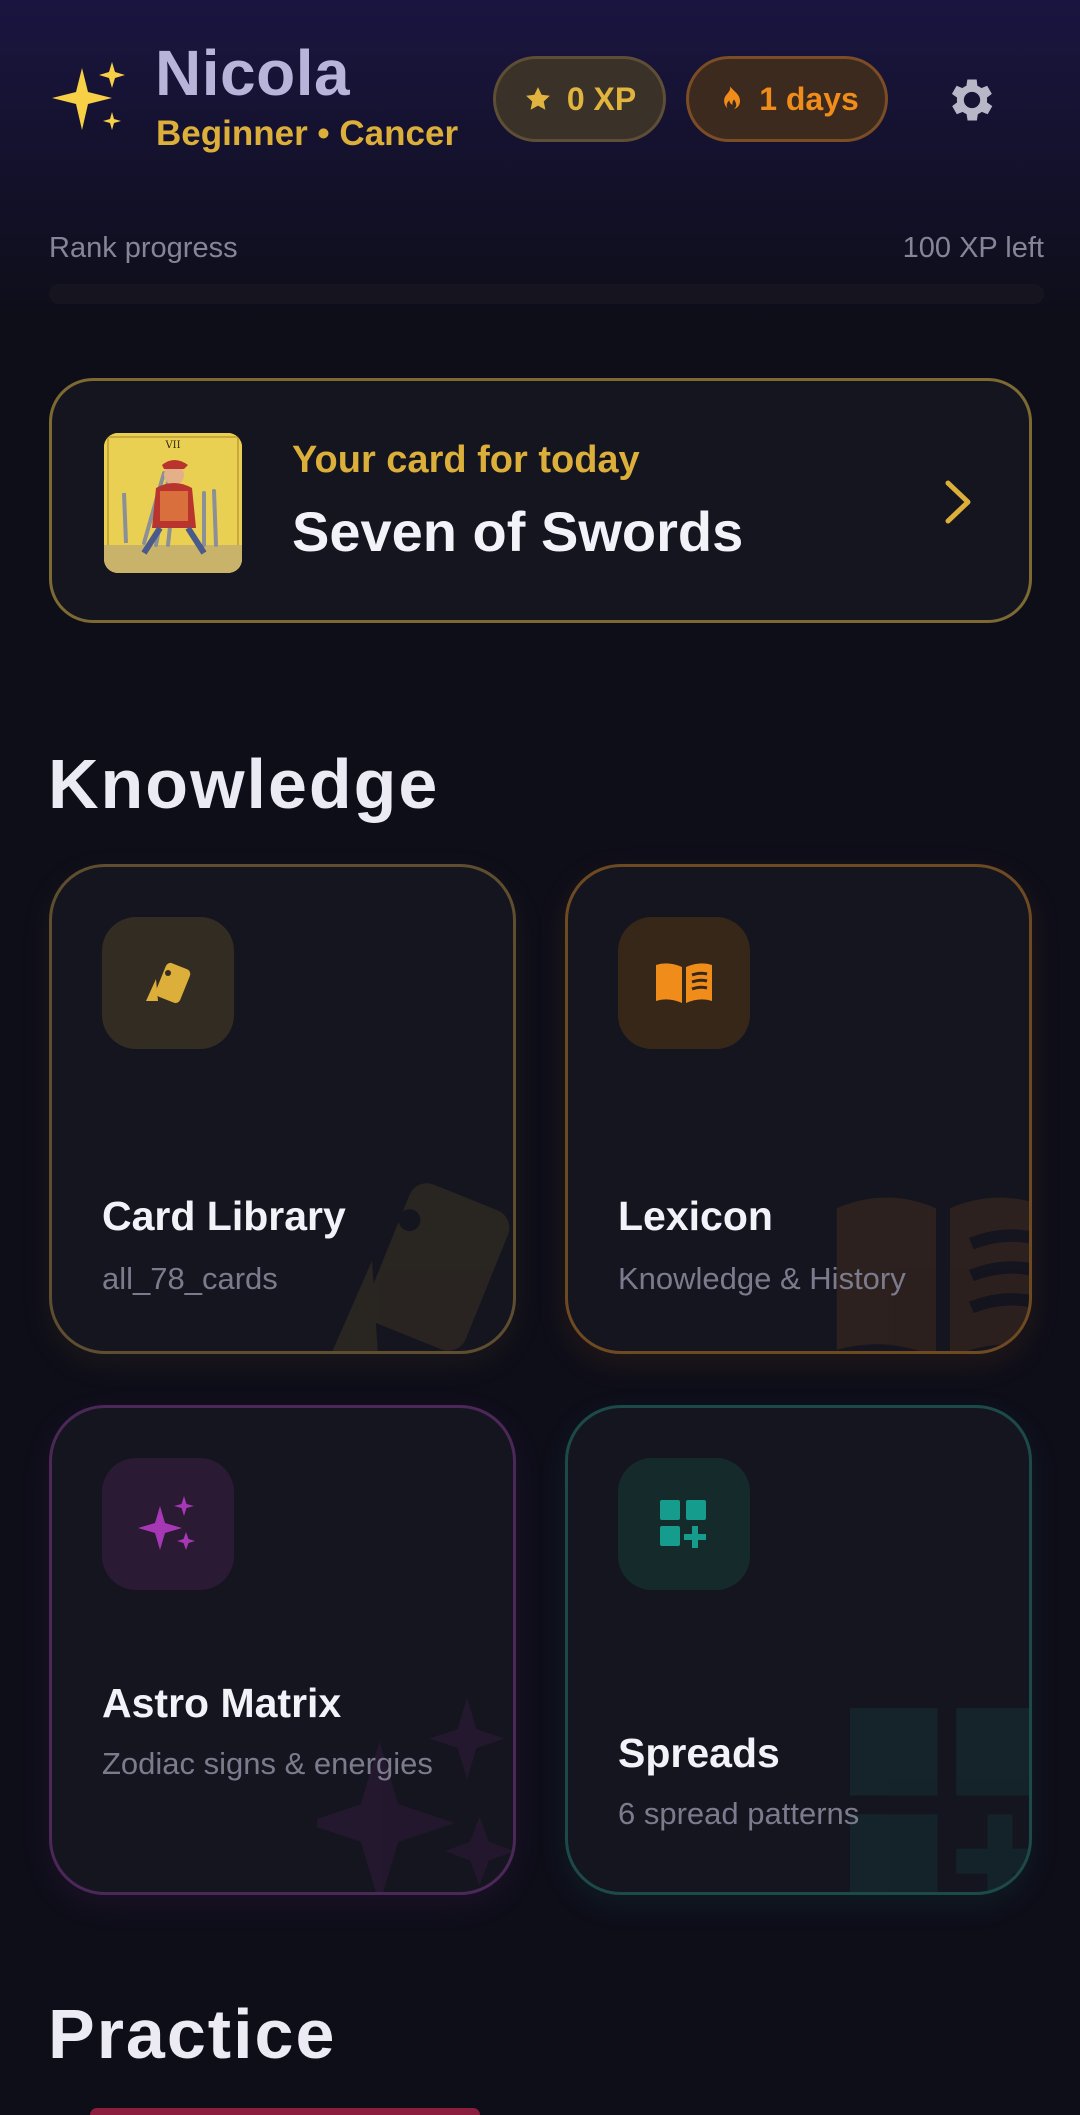 The image size is (1080, 2115). Describe the element at coordinates (88, 96) in the screenshot. I see `sparkles-emoji-icon` at that location.